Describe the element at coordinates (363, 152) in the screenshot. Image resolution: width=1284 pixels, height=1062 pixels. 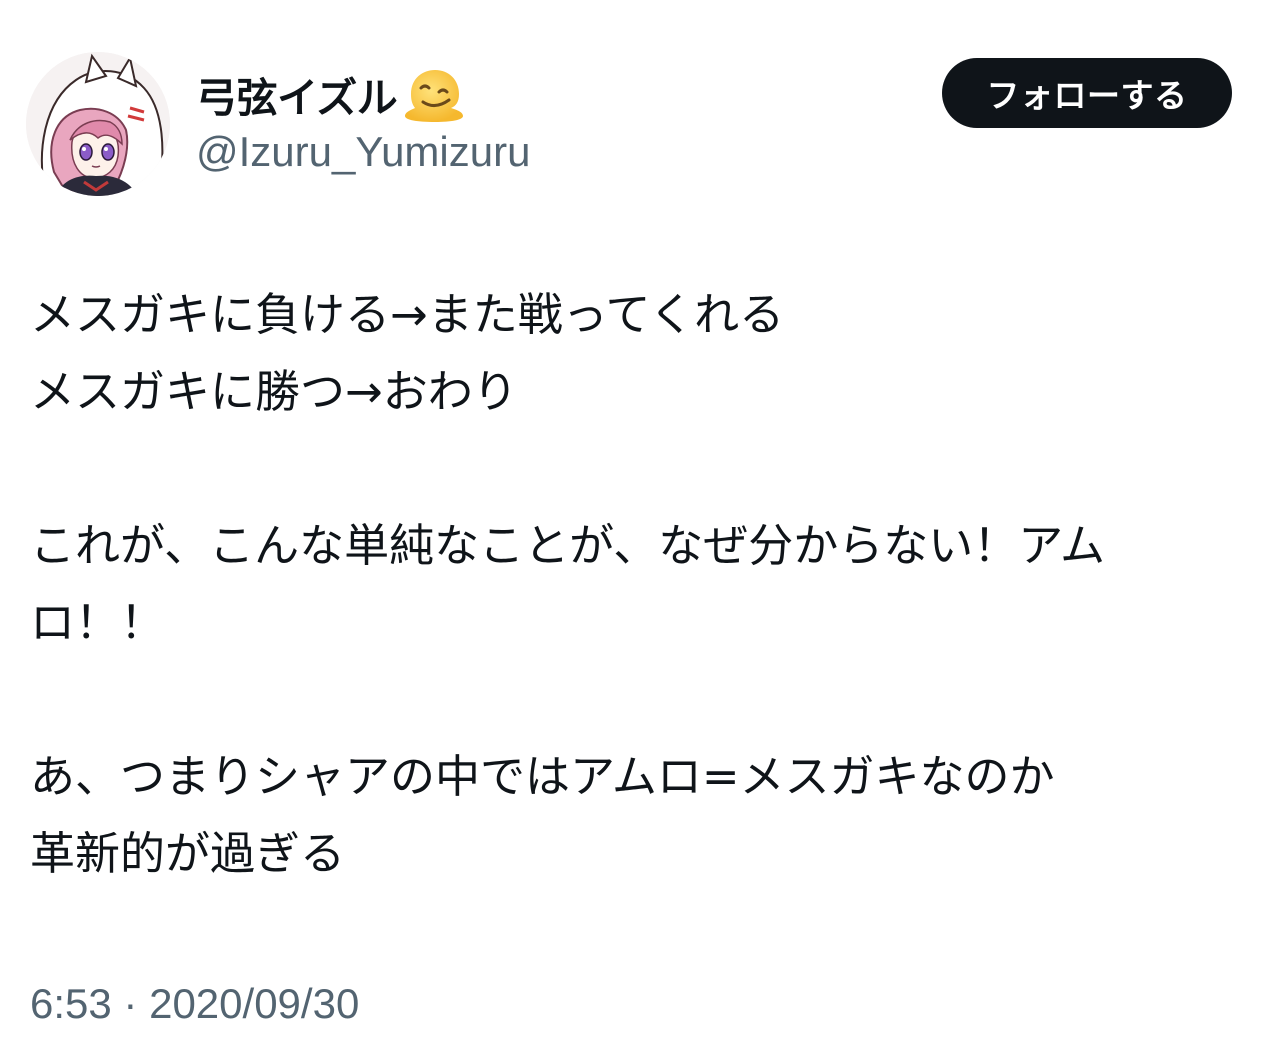
I see `author-handle: @Izuru_Yumizuru` at that location.